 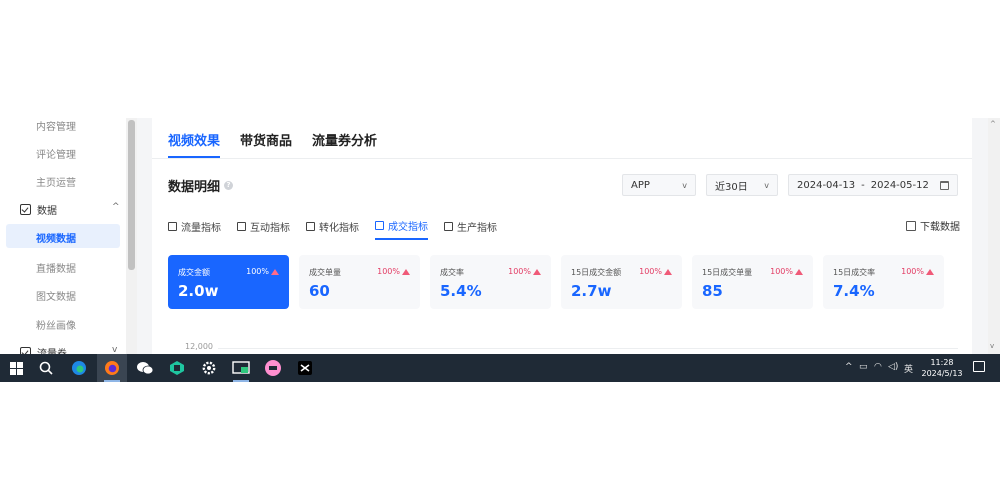 I want to click on sidebar-scrollbar, so click(x=131, y=236).